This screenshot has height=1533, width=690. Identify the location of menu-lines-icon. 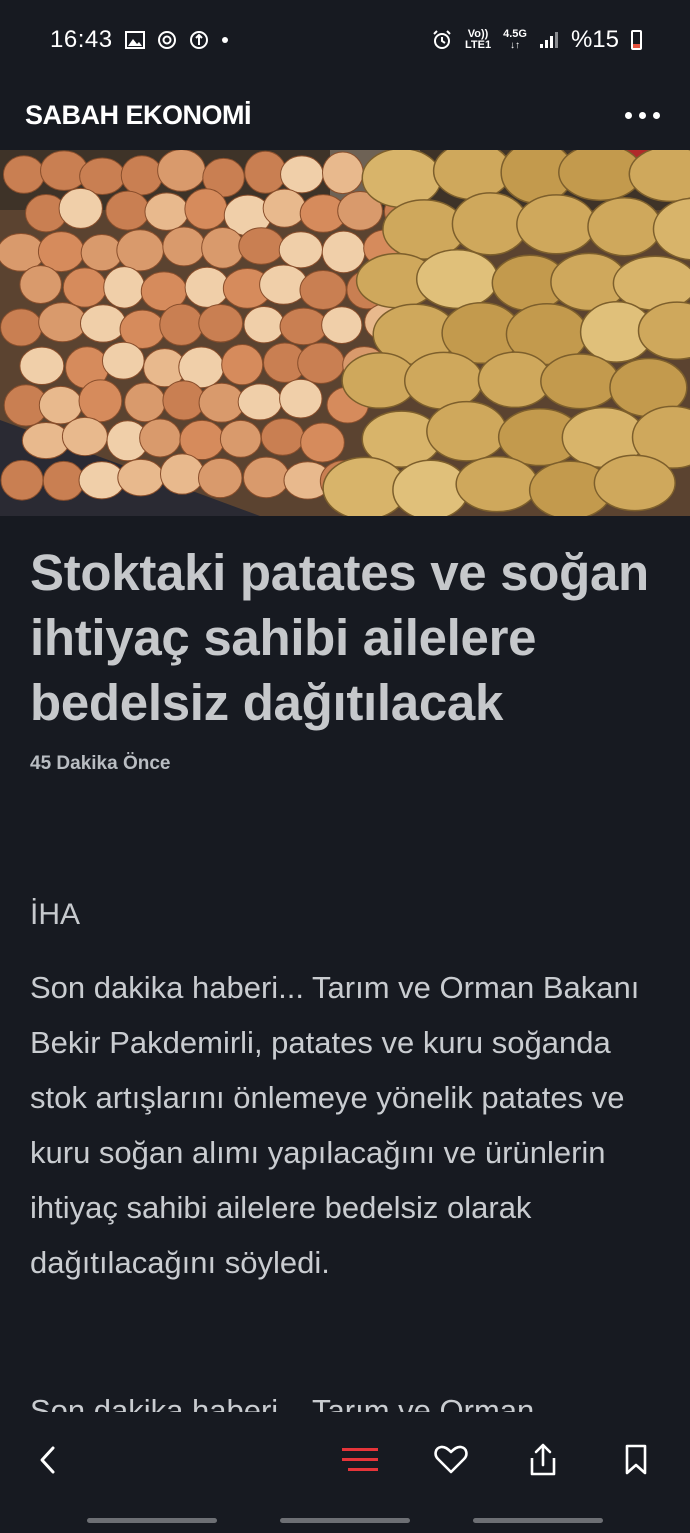
(360, 1460).